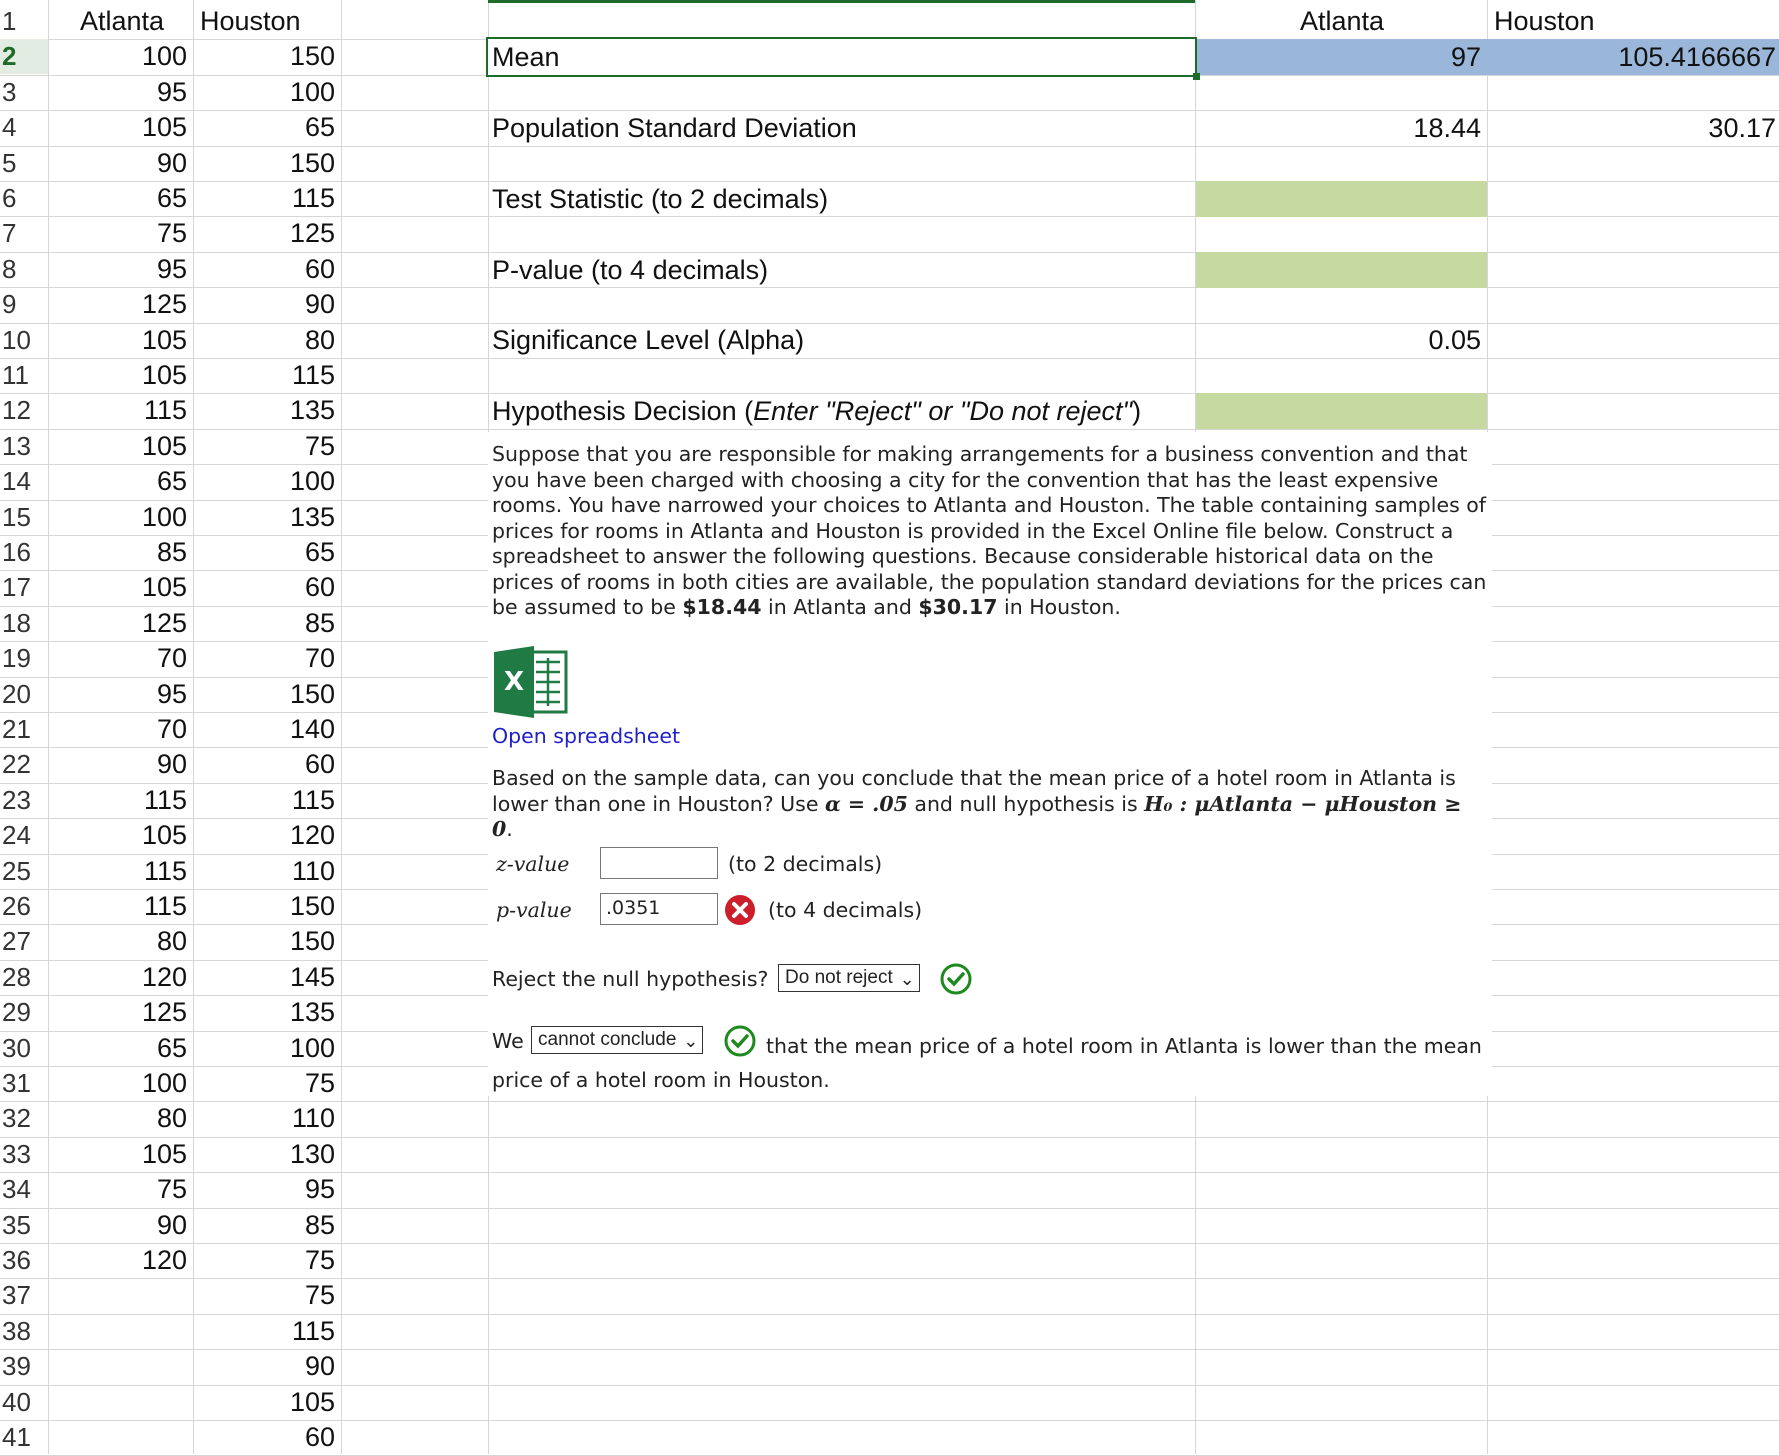  What do you see at coordinates (586, 736) in the screenshot?
I see `open-spreadsheet-link: Open spreadsheet` at bounding box center [586, 736].